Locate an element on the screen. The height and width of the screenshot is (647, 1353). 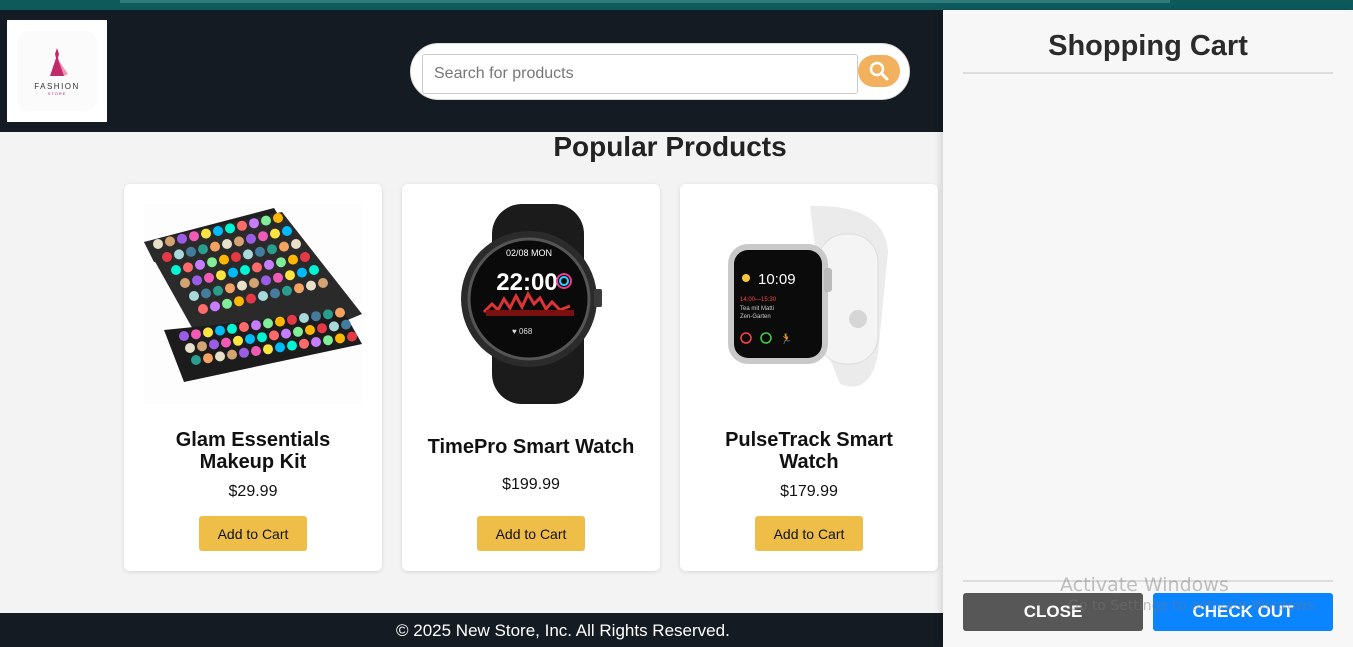
top-strip-highlight is located at coordinates (645, 1).